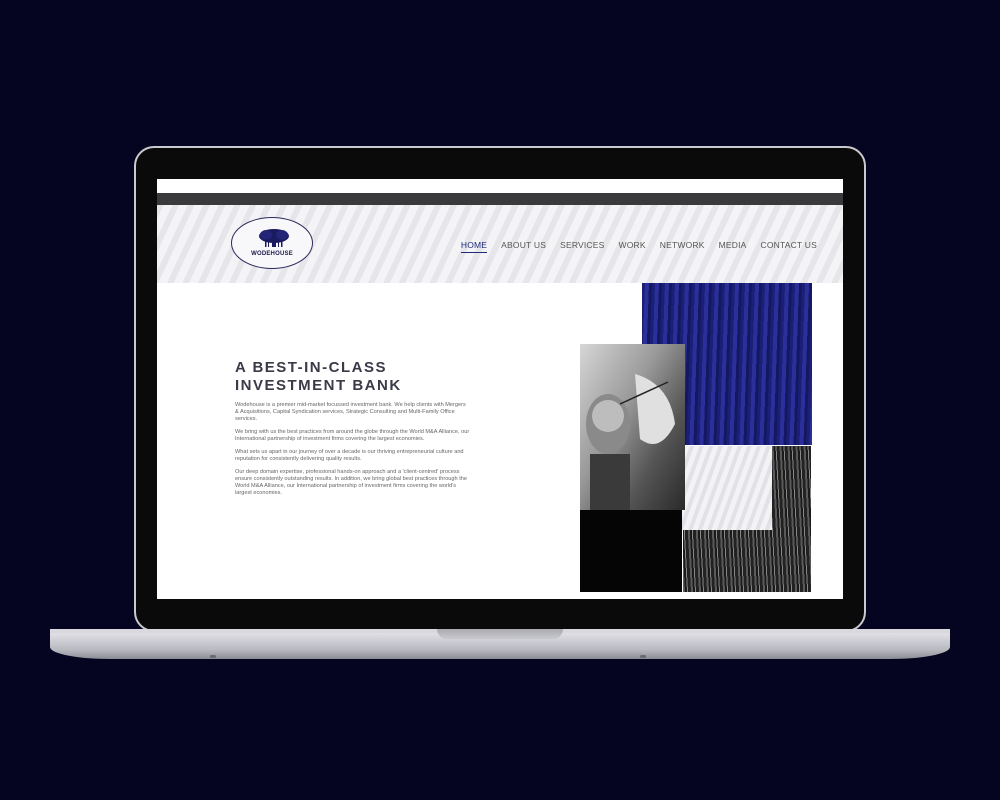  I want to click on nav-work: WORK, so click(632, 246).